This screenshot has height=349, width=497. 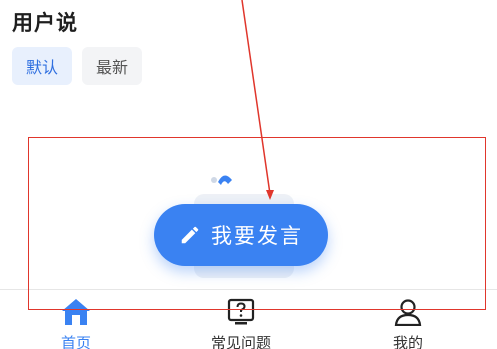 I want to click on user-icon, so click(x=408, y=312).